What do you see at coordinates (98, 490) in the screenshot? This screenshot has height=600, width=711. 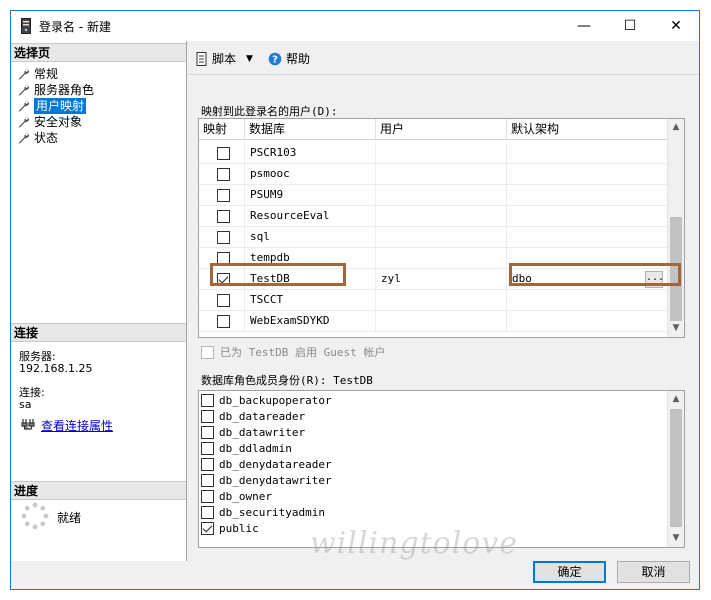 I see `progress-header: 进度` at bounding box center [98, 490].